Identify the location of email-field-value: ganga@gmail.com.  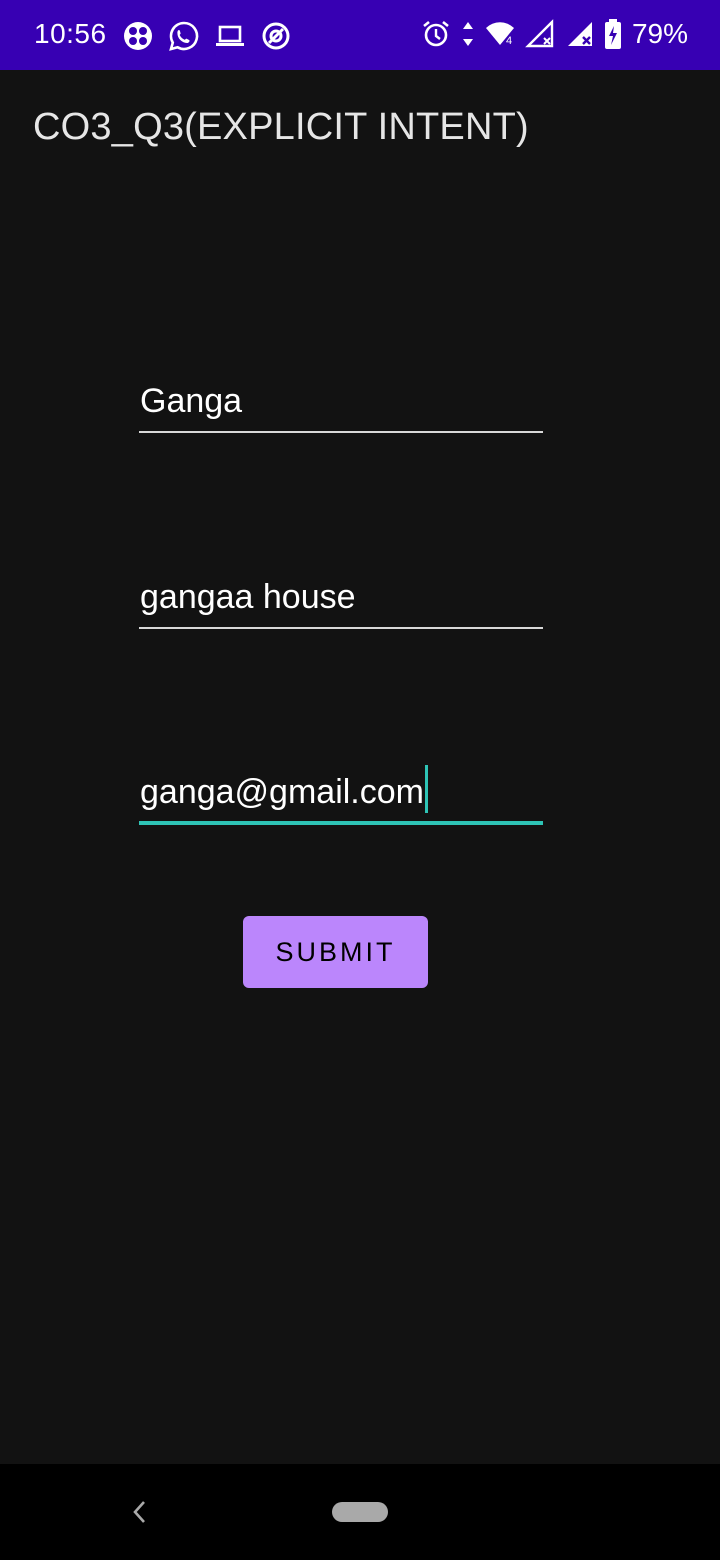
(282, 792).